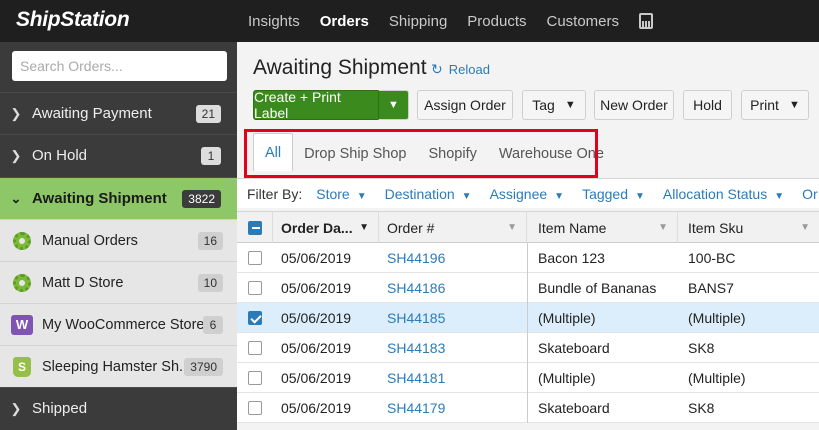 The width and height of the screenshot is (819, 430). What do you see at coordinates (428, 194) in the screenshot?
I see `filter-destination: Destination ▼` at bounding box center [428, 194].